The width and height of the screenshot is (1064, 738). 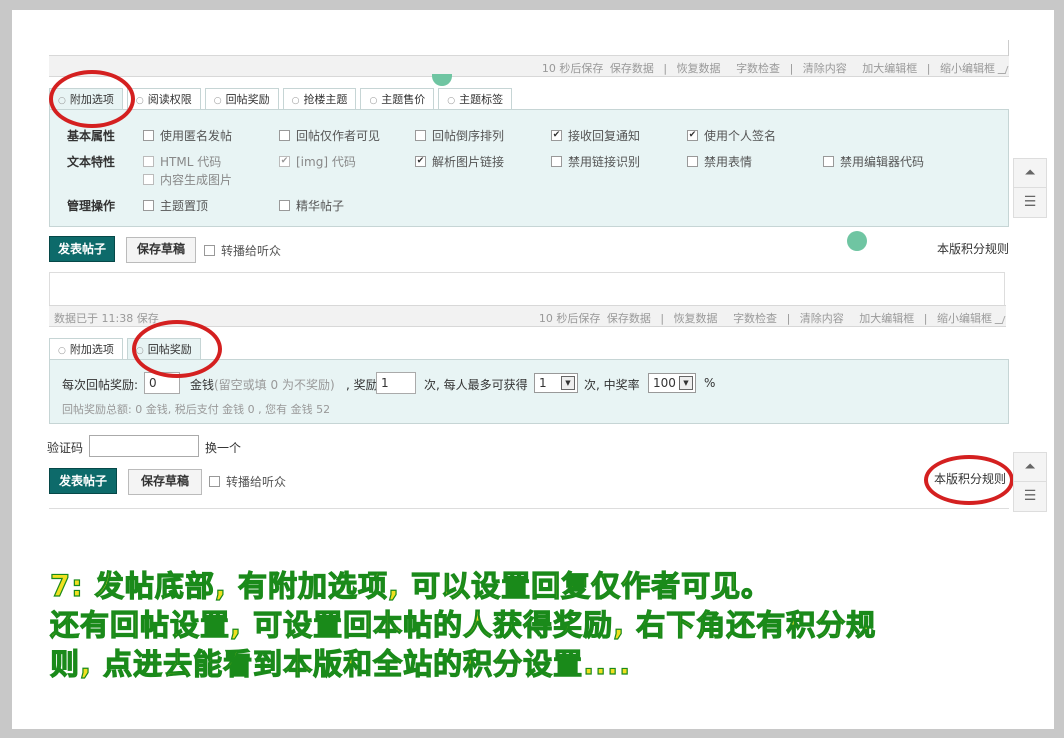 I want to click on reply-author-only-option: 回帖仅作者可见, so click(x=329, y=135).